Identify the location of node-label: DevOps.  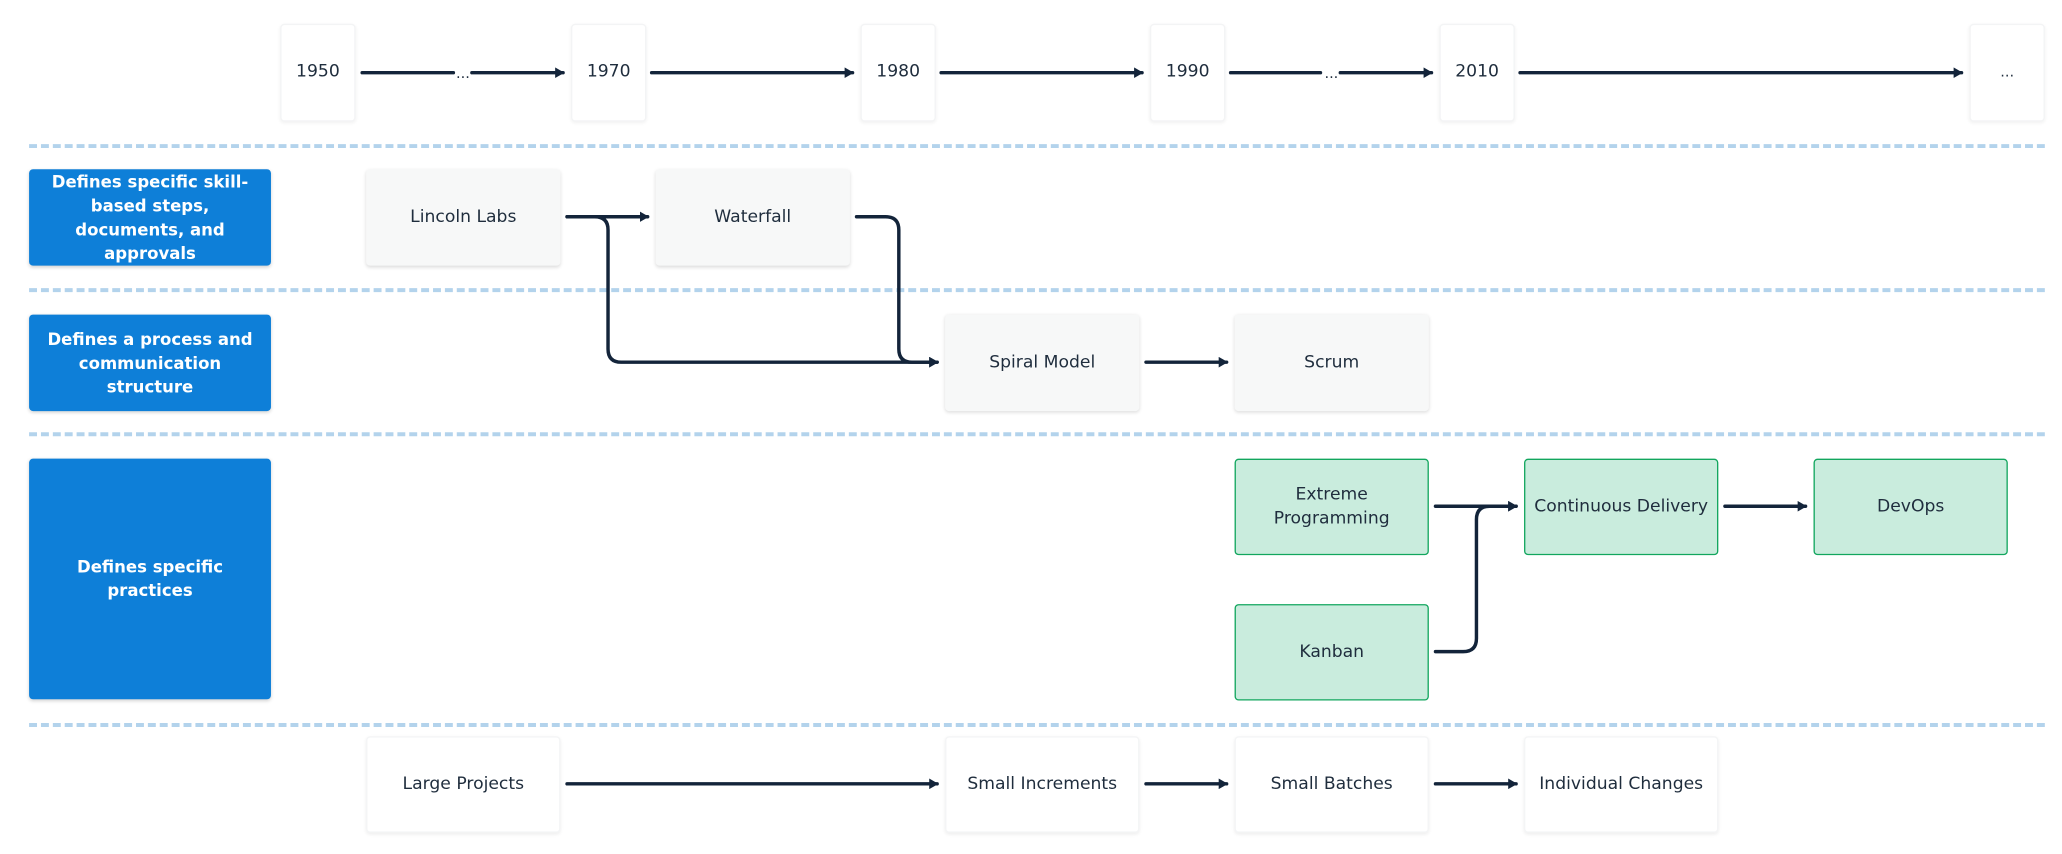
(1910, 506).